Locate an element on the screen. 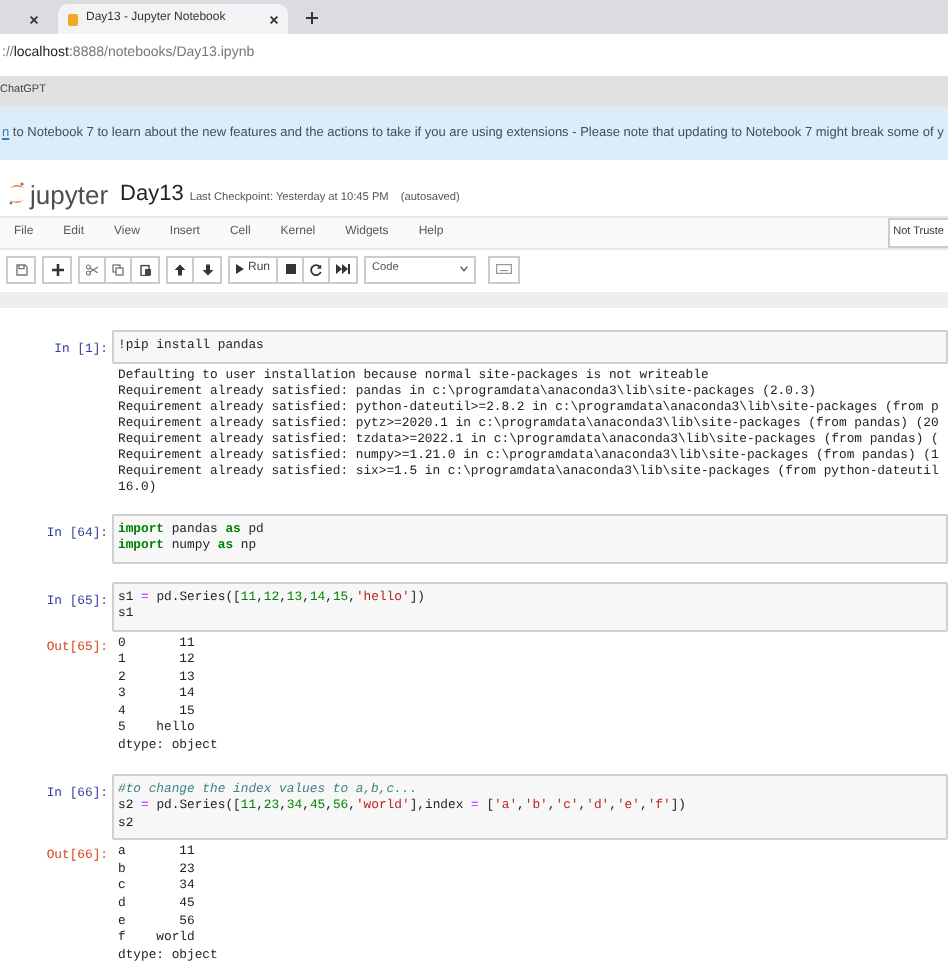 The image size is (948, 964). arrow-up-icon is located at coordinates (180, 269).